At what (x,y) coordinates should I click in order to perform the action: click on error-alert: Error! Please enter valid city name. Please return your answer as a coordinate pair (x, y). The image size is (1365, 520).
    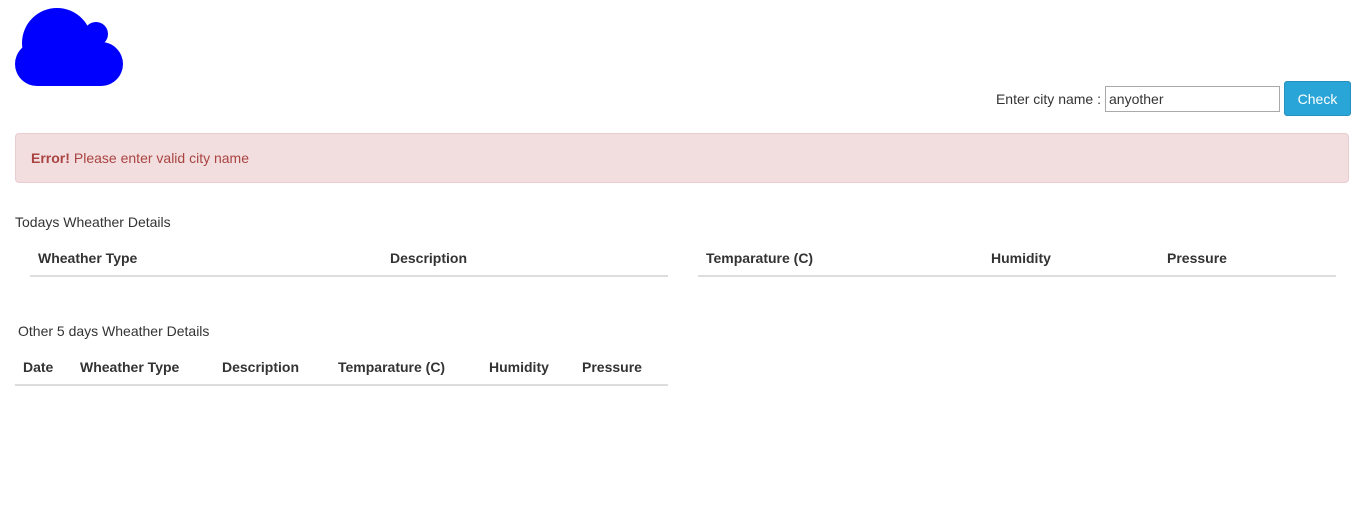
    Looking at the image, I should click on (682, 158).